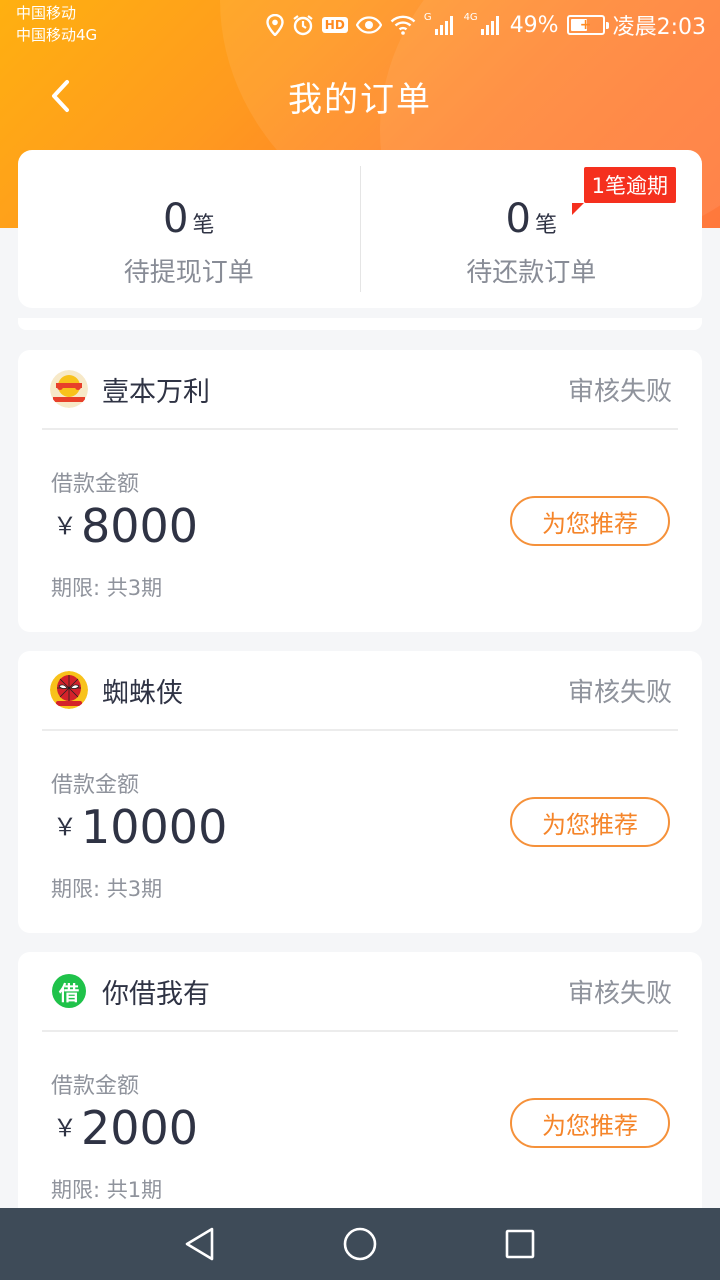  What do you see at coordinates (531, 273) in the screenshot?
I see `pending-repay-label: 待还款订单` at bounding box center [531, 273].